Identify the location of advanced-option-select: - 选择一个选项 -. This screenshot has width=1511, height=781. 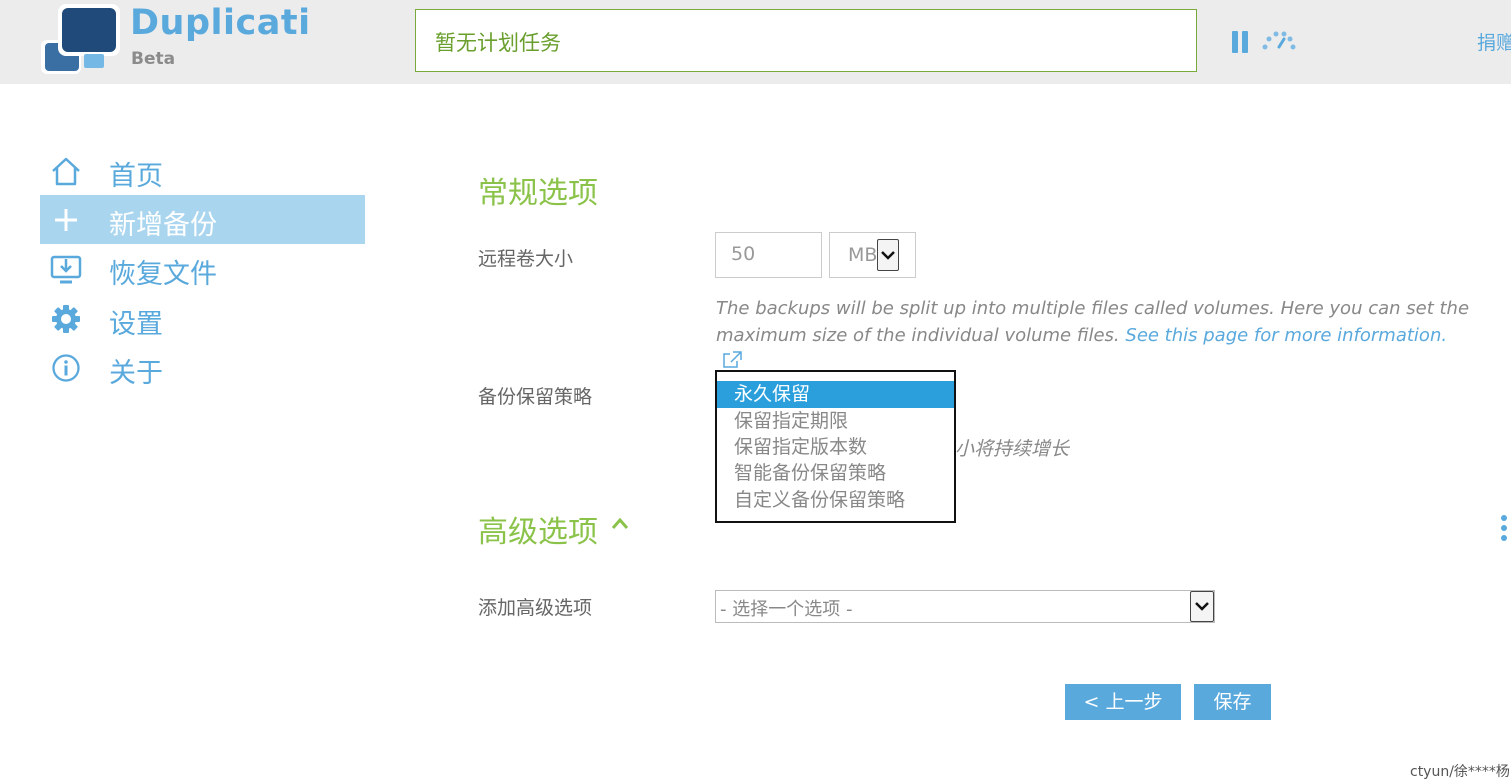
(965, 606).